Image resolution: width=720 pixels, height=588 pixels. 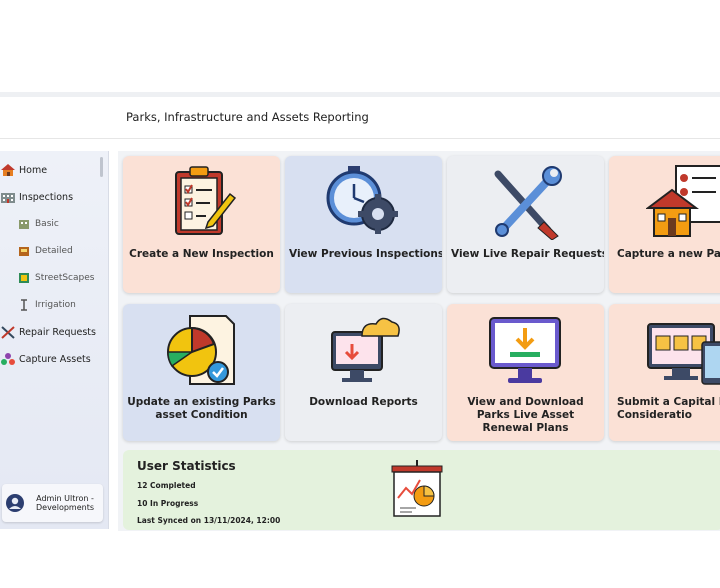 What do you see at coordinates (24, 251) in the screenshot?
I see `detailed-icon` at bounding box center [24, 251].